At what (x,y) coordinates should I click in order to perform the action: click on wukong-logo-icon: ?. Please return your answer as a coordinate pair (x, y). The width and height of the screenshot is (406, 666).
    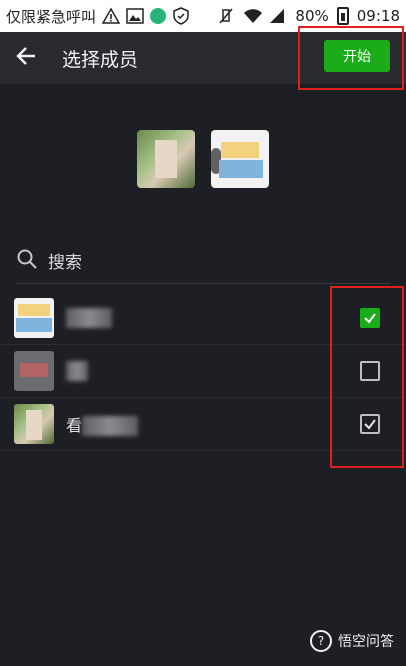
    Looking at the image, I should click on (321, 641).